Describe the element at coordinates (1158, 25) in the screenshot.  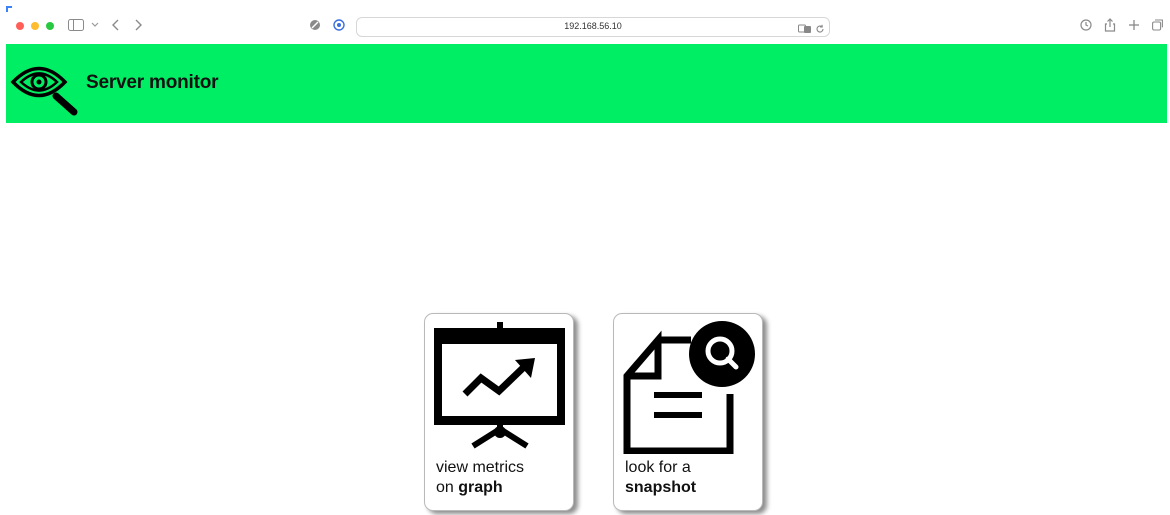
I see `tab-overview-icon` at that location.